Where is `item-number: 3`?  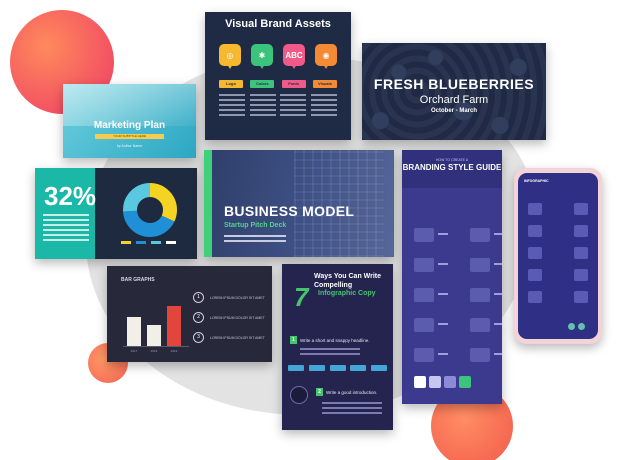 item-number: 3 is located at coordinates (198, 337).